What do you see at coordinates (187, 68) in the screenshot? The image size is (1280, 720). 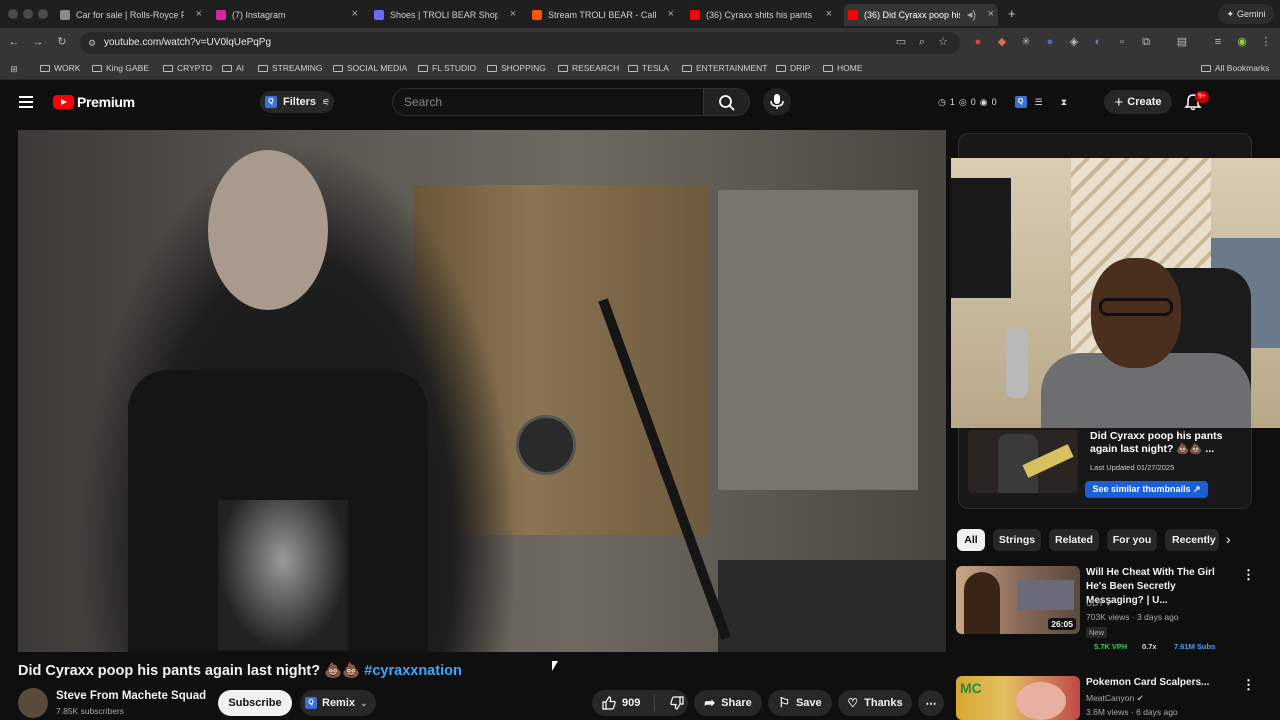 I see `bookmark-folder: CRYPTO` at bounding box center [187, 68].